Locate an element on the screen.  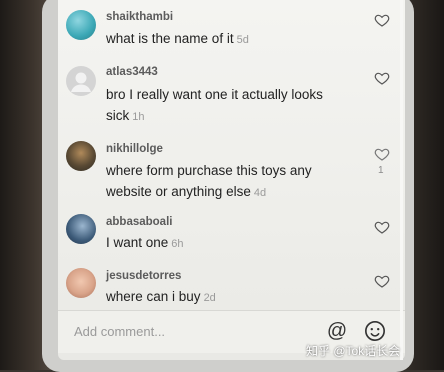
comment-username: atlas3443 is located at coordinates (132, 72).